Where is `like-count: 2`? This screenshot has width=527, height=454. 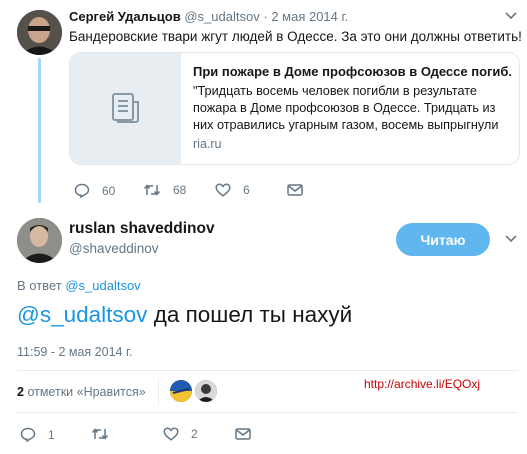 like-count: 2 is located at coordinates (194, 434).